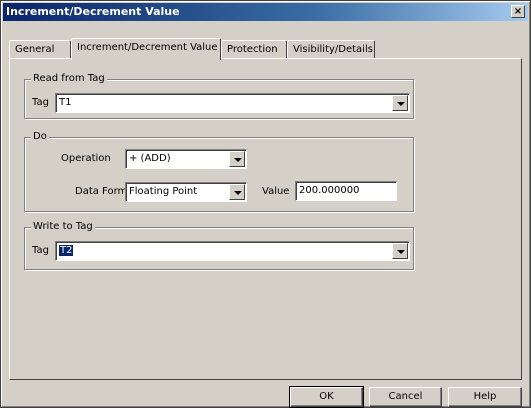 Image resolution: width=531 pixels, height=408 pixels. Describe the element at coordinates (485, 397) in the screenshot. I see `help-button: Help` at that location.